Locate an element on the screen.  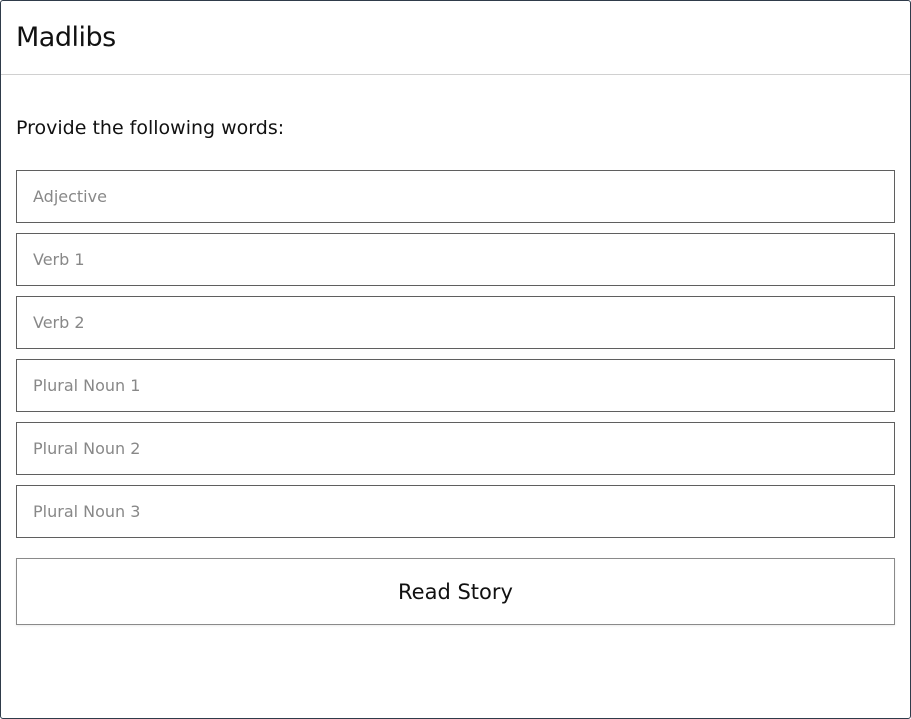
read-story-button: Read Story is located at coordinates (455, 591).